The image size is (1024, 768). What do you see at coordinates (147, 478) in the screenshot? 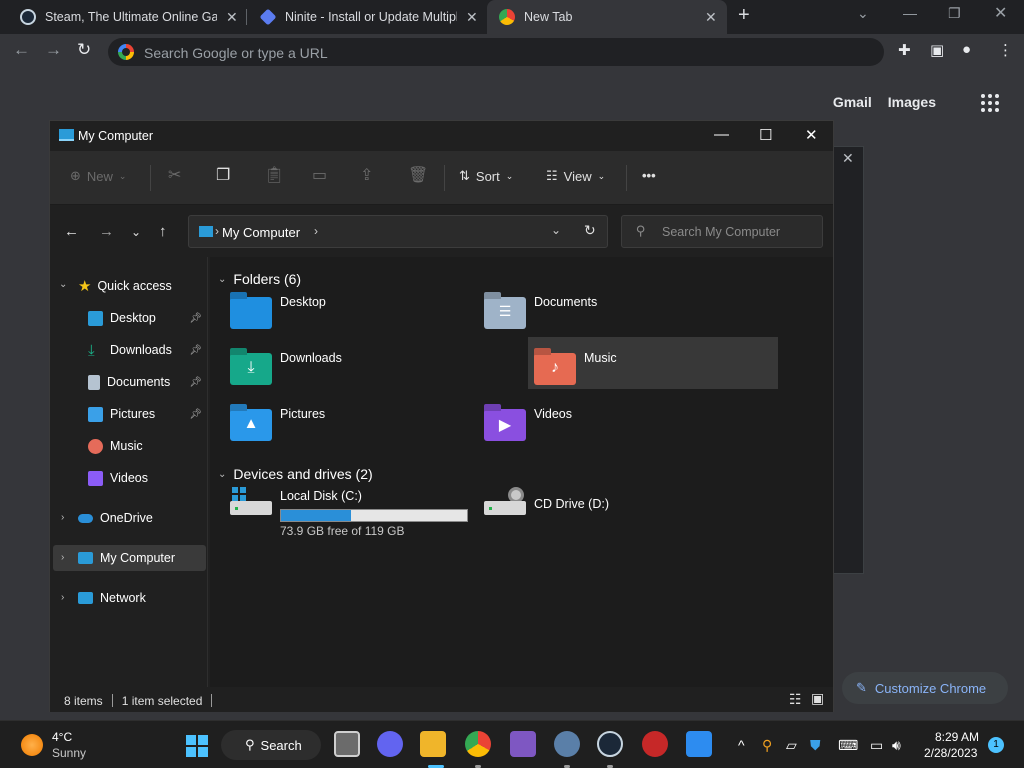
I see `sidebar-item-videos: Videos` at bounding box center [147, 478].